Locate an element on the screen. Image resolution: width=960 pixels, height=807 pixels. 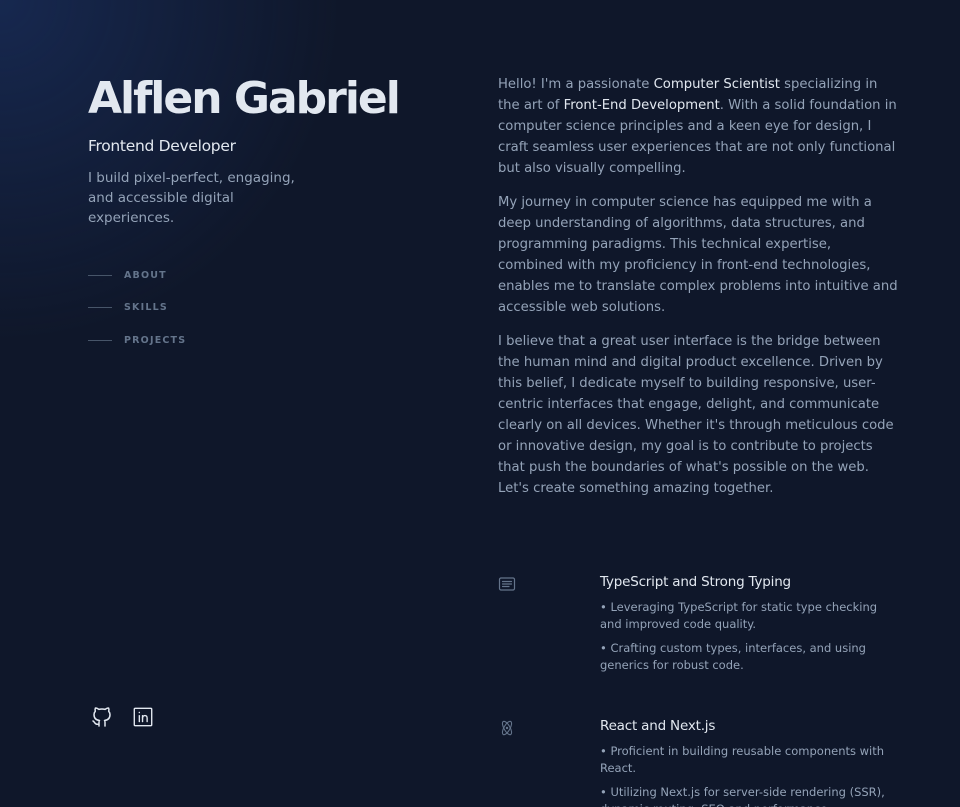
section-nav: ABOUT SKILLS PROJECTS is located at coordinates (137, 315).